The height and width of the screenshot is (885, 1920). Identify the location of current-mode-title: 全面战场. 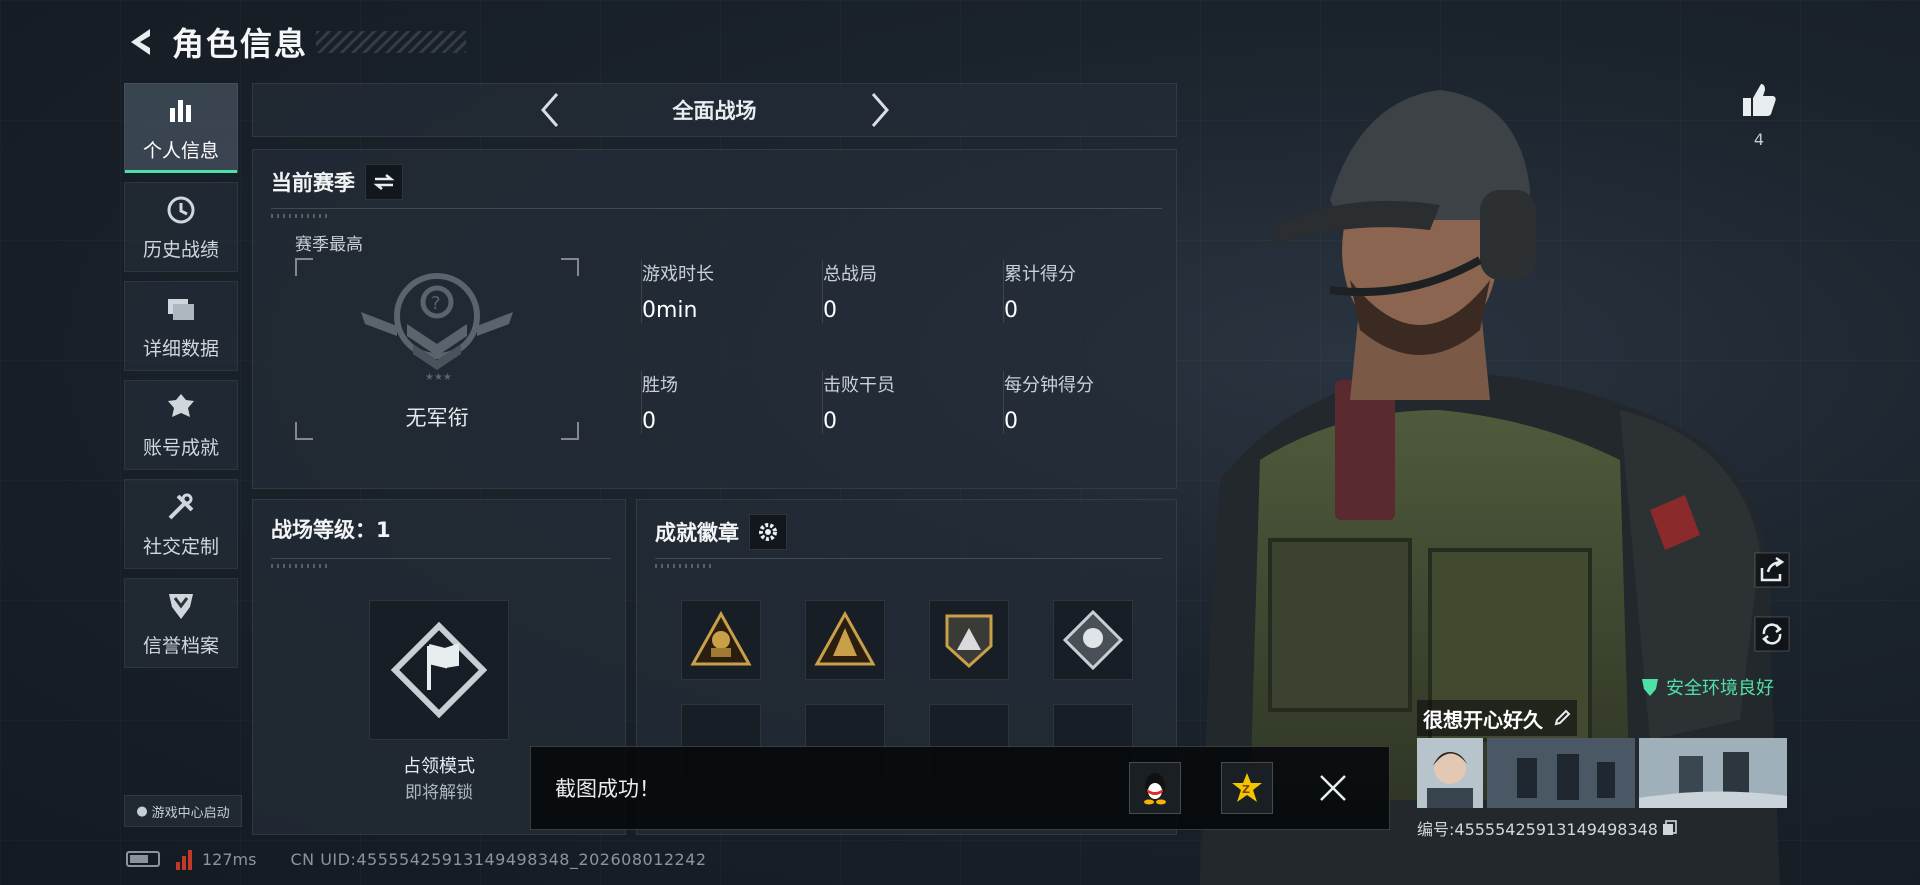
(714, 111).